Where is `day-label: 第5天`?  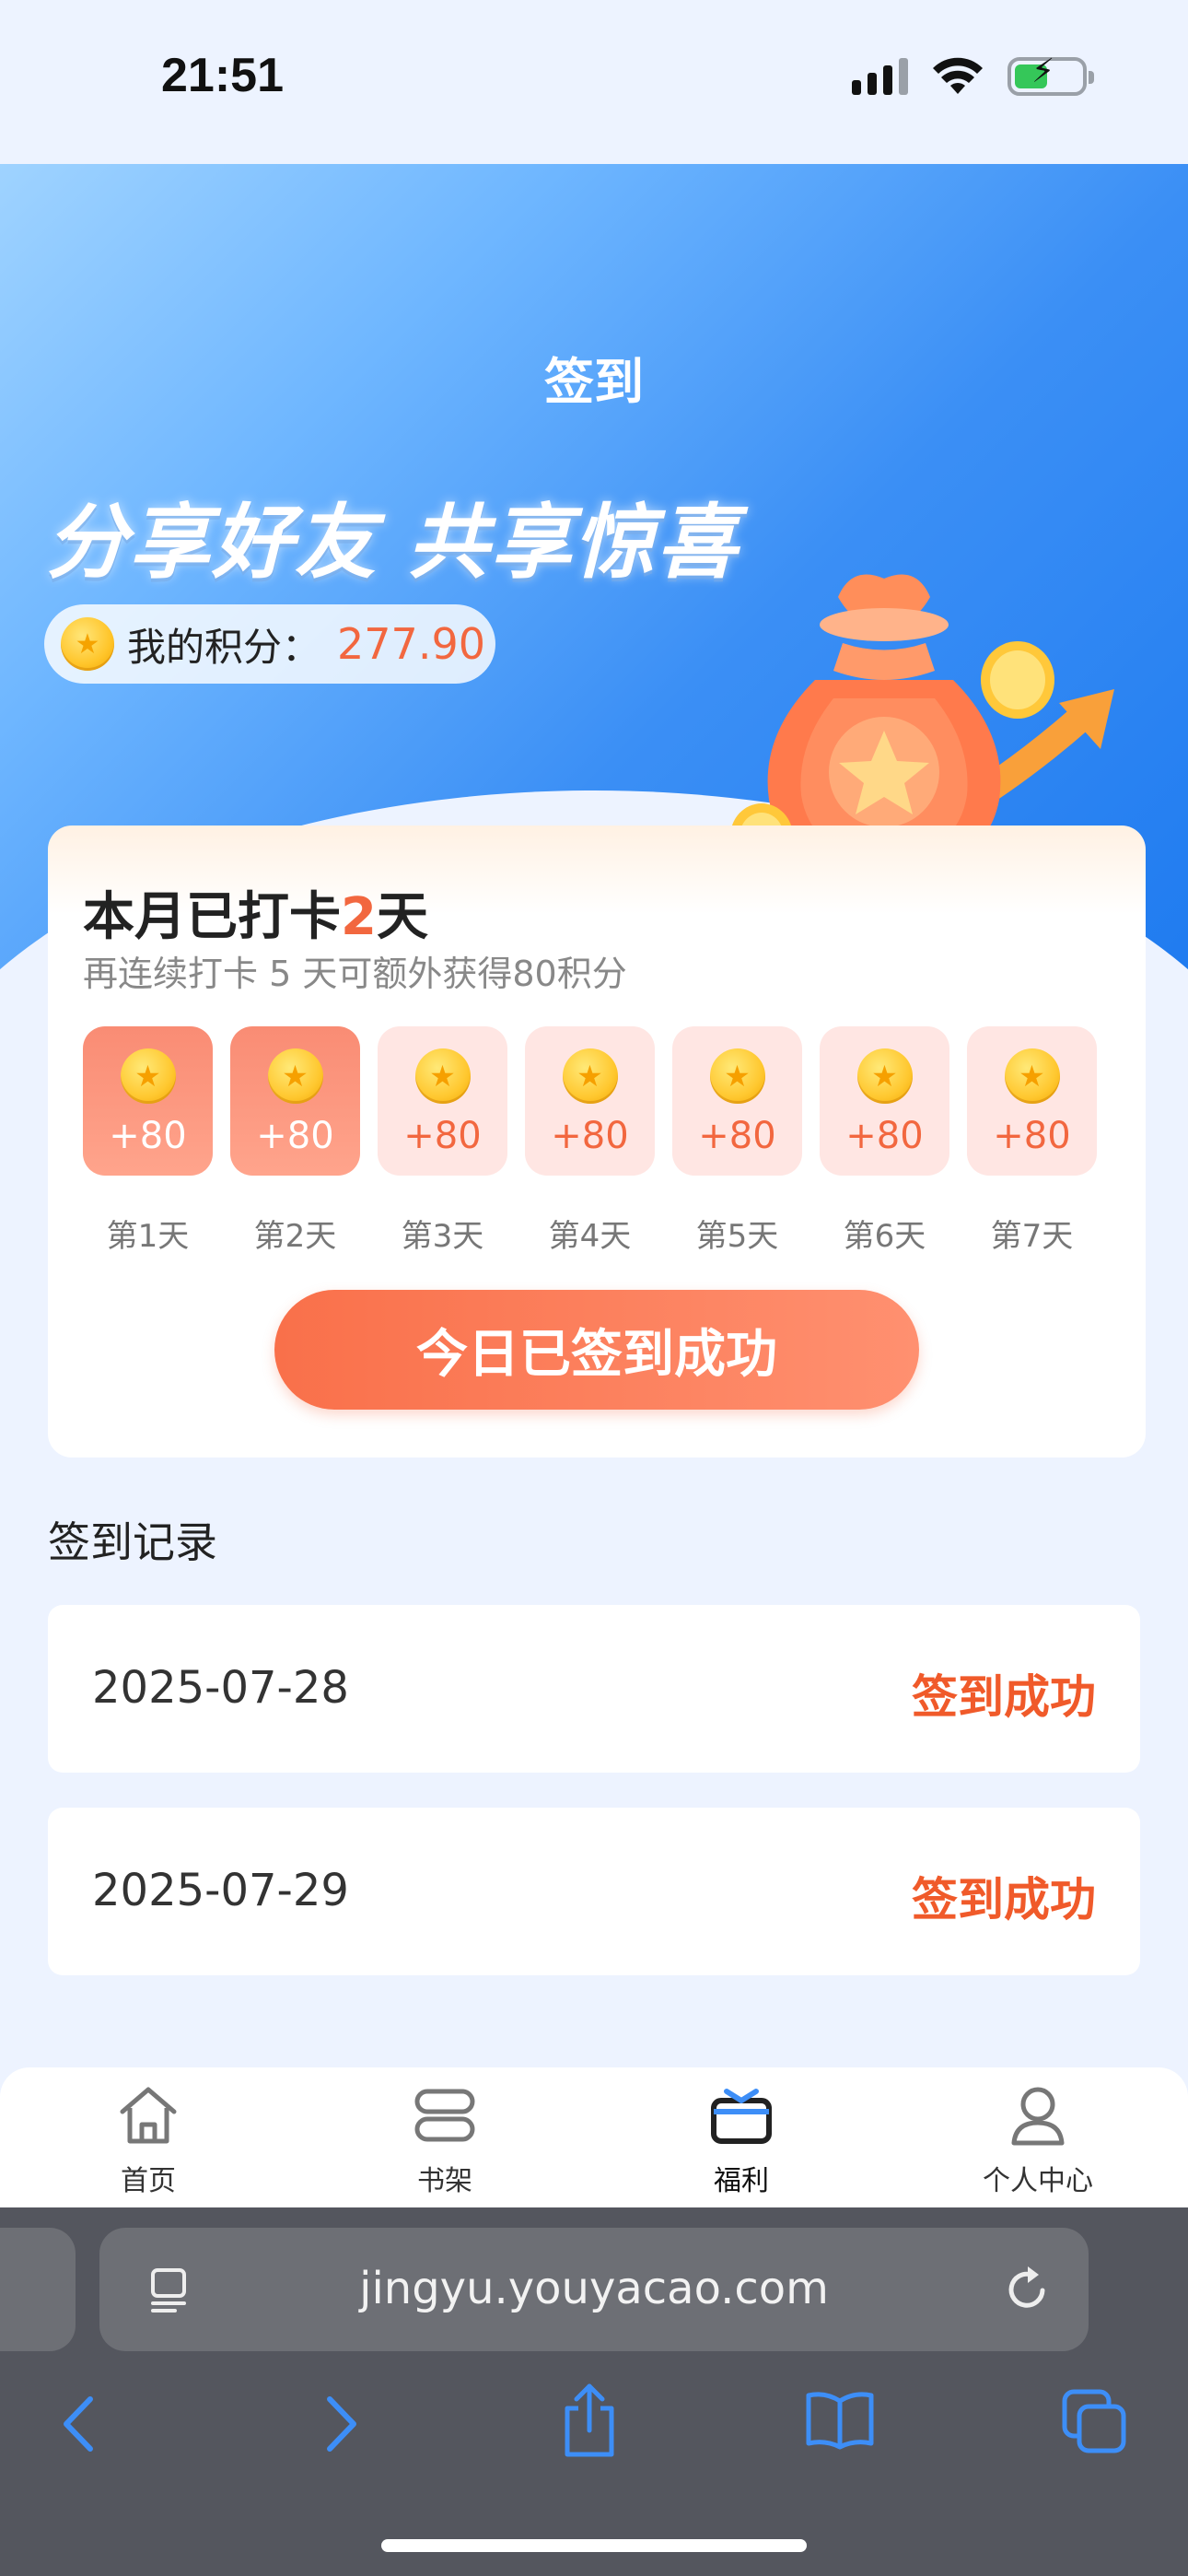 day-label: 第5天 is located at coordinates (737, 1236).